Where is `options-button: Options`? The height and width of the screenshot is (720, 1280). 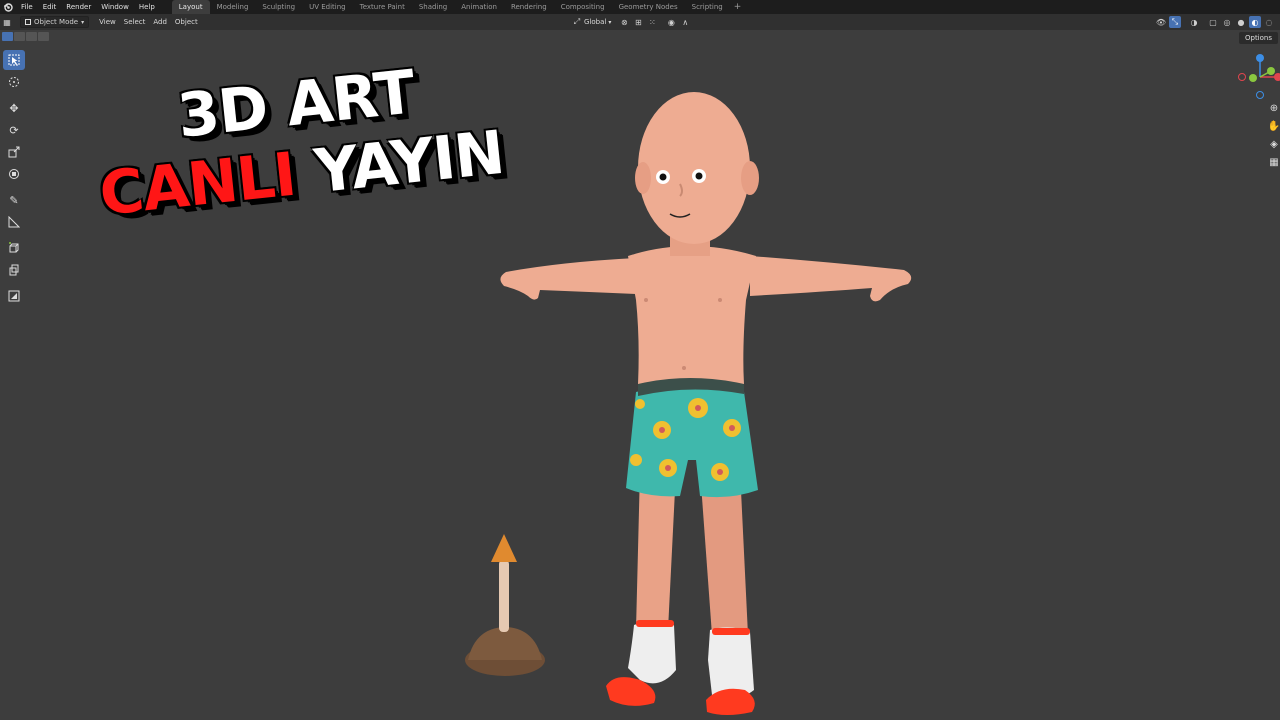
options-button: Options is located at coordinates (1258, 38).